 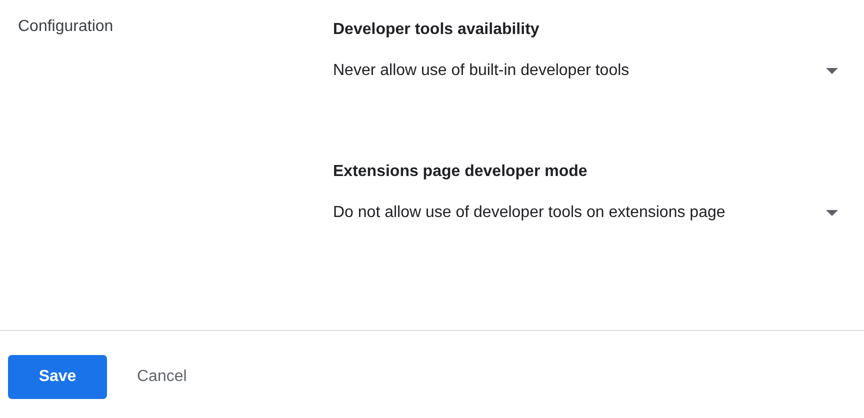 What do you see at coordinates (460, 172) in the screenshot?
I see `setting-heading: Extensions page developer mode` at bounding box center [460, 172].